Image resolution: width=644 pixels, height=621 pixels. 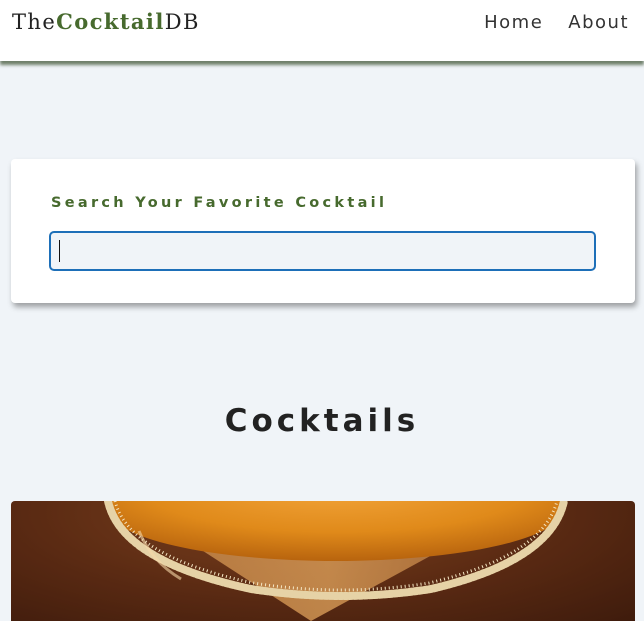 What do you see at coordinates (34, 22) in the screenshot?
I see `logo-text-the: The` at bounding box center [34, 22].